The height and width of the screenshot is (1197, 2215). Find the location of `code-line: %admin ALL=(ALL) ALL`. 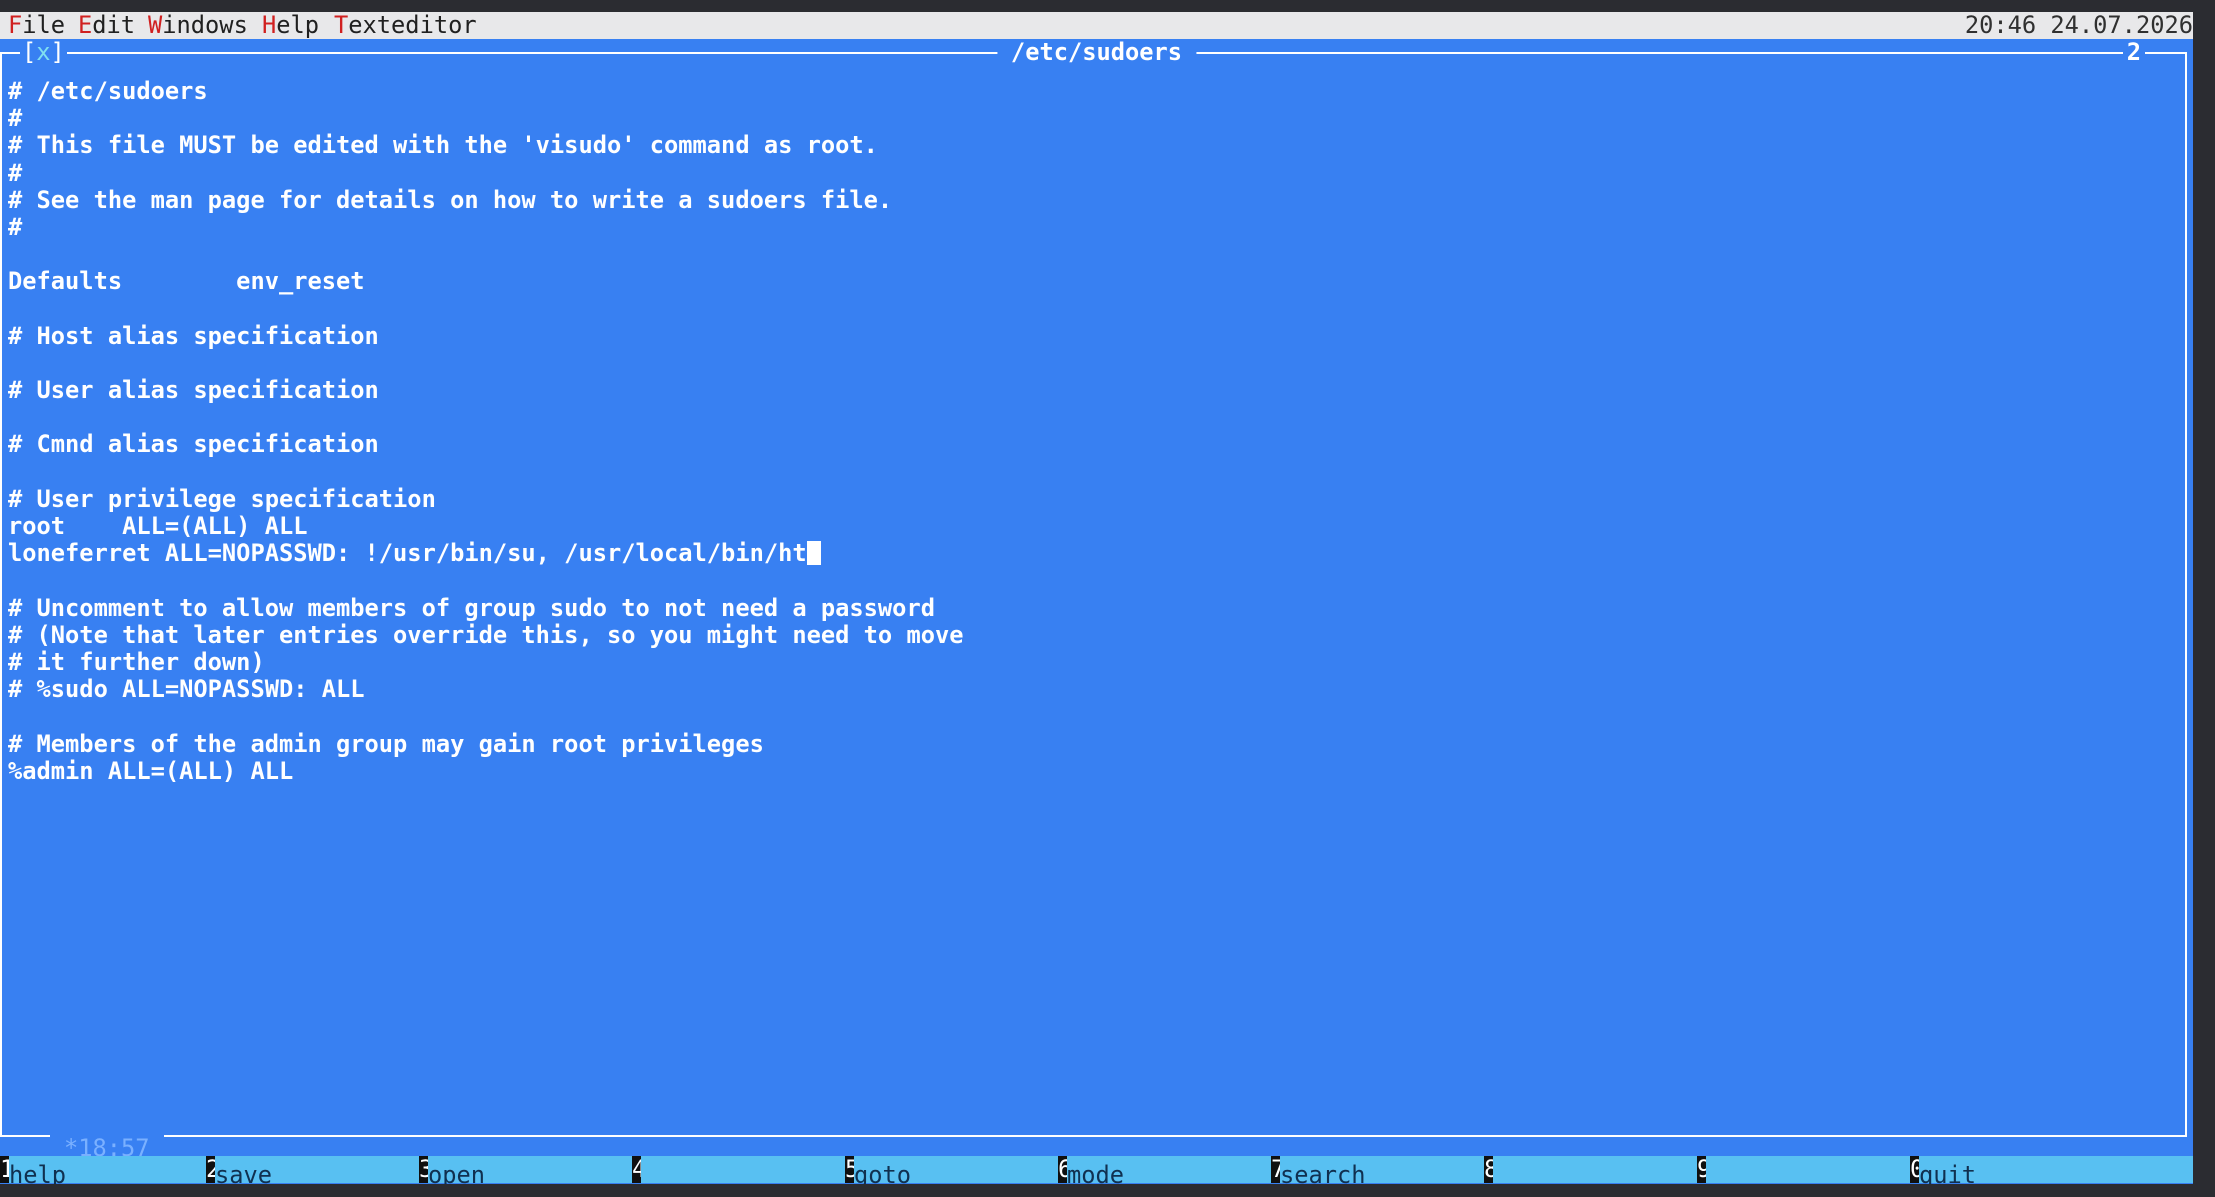

code-line: %admin ALL=(ALL) ALL is located at coordinates (151, 770).